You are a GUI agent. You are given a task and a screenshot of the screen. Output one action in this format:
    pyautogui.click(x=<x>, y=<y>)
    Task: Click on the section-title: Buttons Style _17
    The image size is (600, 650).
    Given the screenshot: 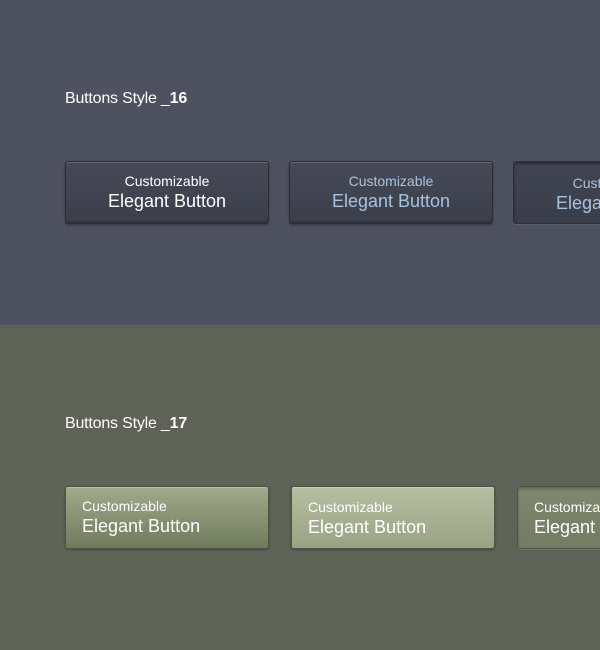 What is the action you would take?
    pyautogui.click(x=126, y=424)
    